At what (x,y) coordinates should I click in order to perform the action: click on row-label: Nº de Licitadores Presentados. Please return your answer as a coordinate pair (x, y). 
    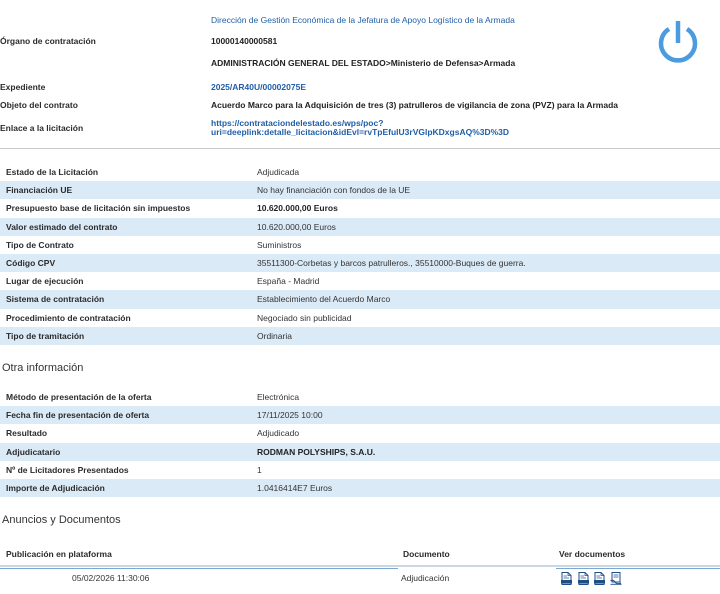
    Looking at the image, I should click on (67, 469).